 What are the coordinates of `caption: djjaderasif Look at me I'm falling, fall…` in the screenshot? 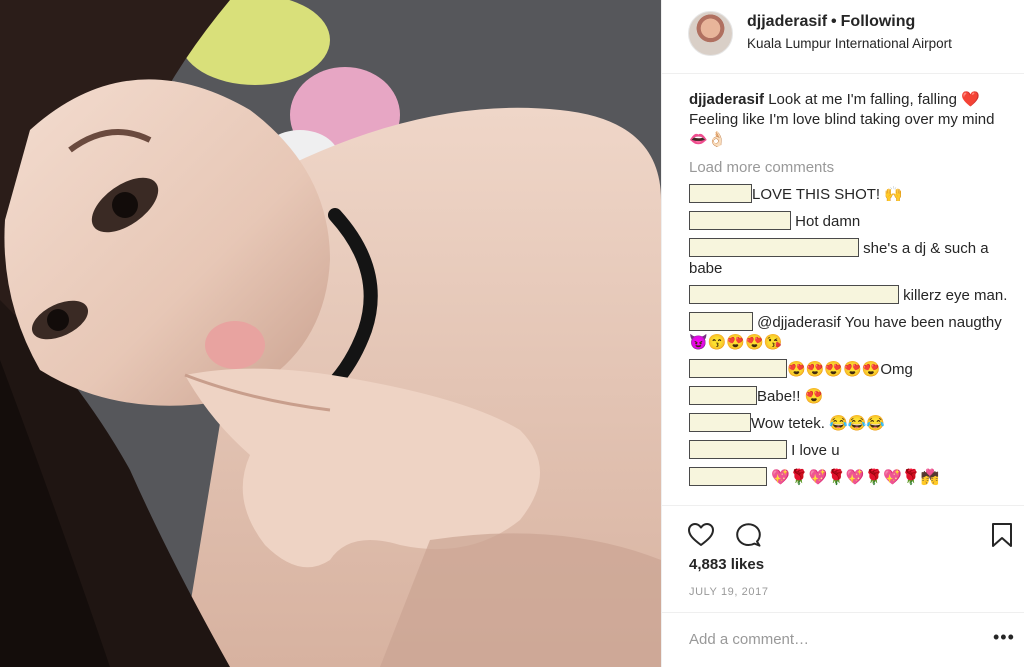 It's located at (850, 120).